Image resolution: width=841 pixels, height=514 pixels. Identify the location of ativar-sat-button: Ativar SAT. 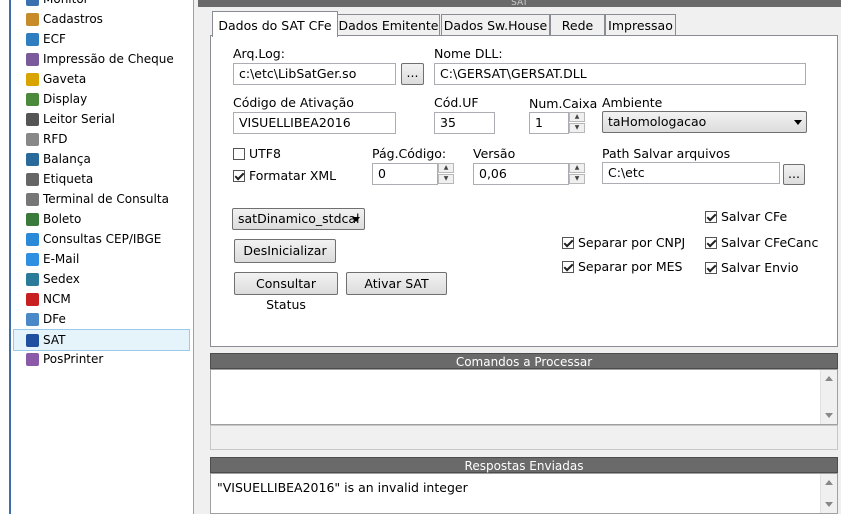
(396, 283).